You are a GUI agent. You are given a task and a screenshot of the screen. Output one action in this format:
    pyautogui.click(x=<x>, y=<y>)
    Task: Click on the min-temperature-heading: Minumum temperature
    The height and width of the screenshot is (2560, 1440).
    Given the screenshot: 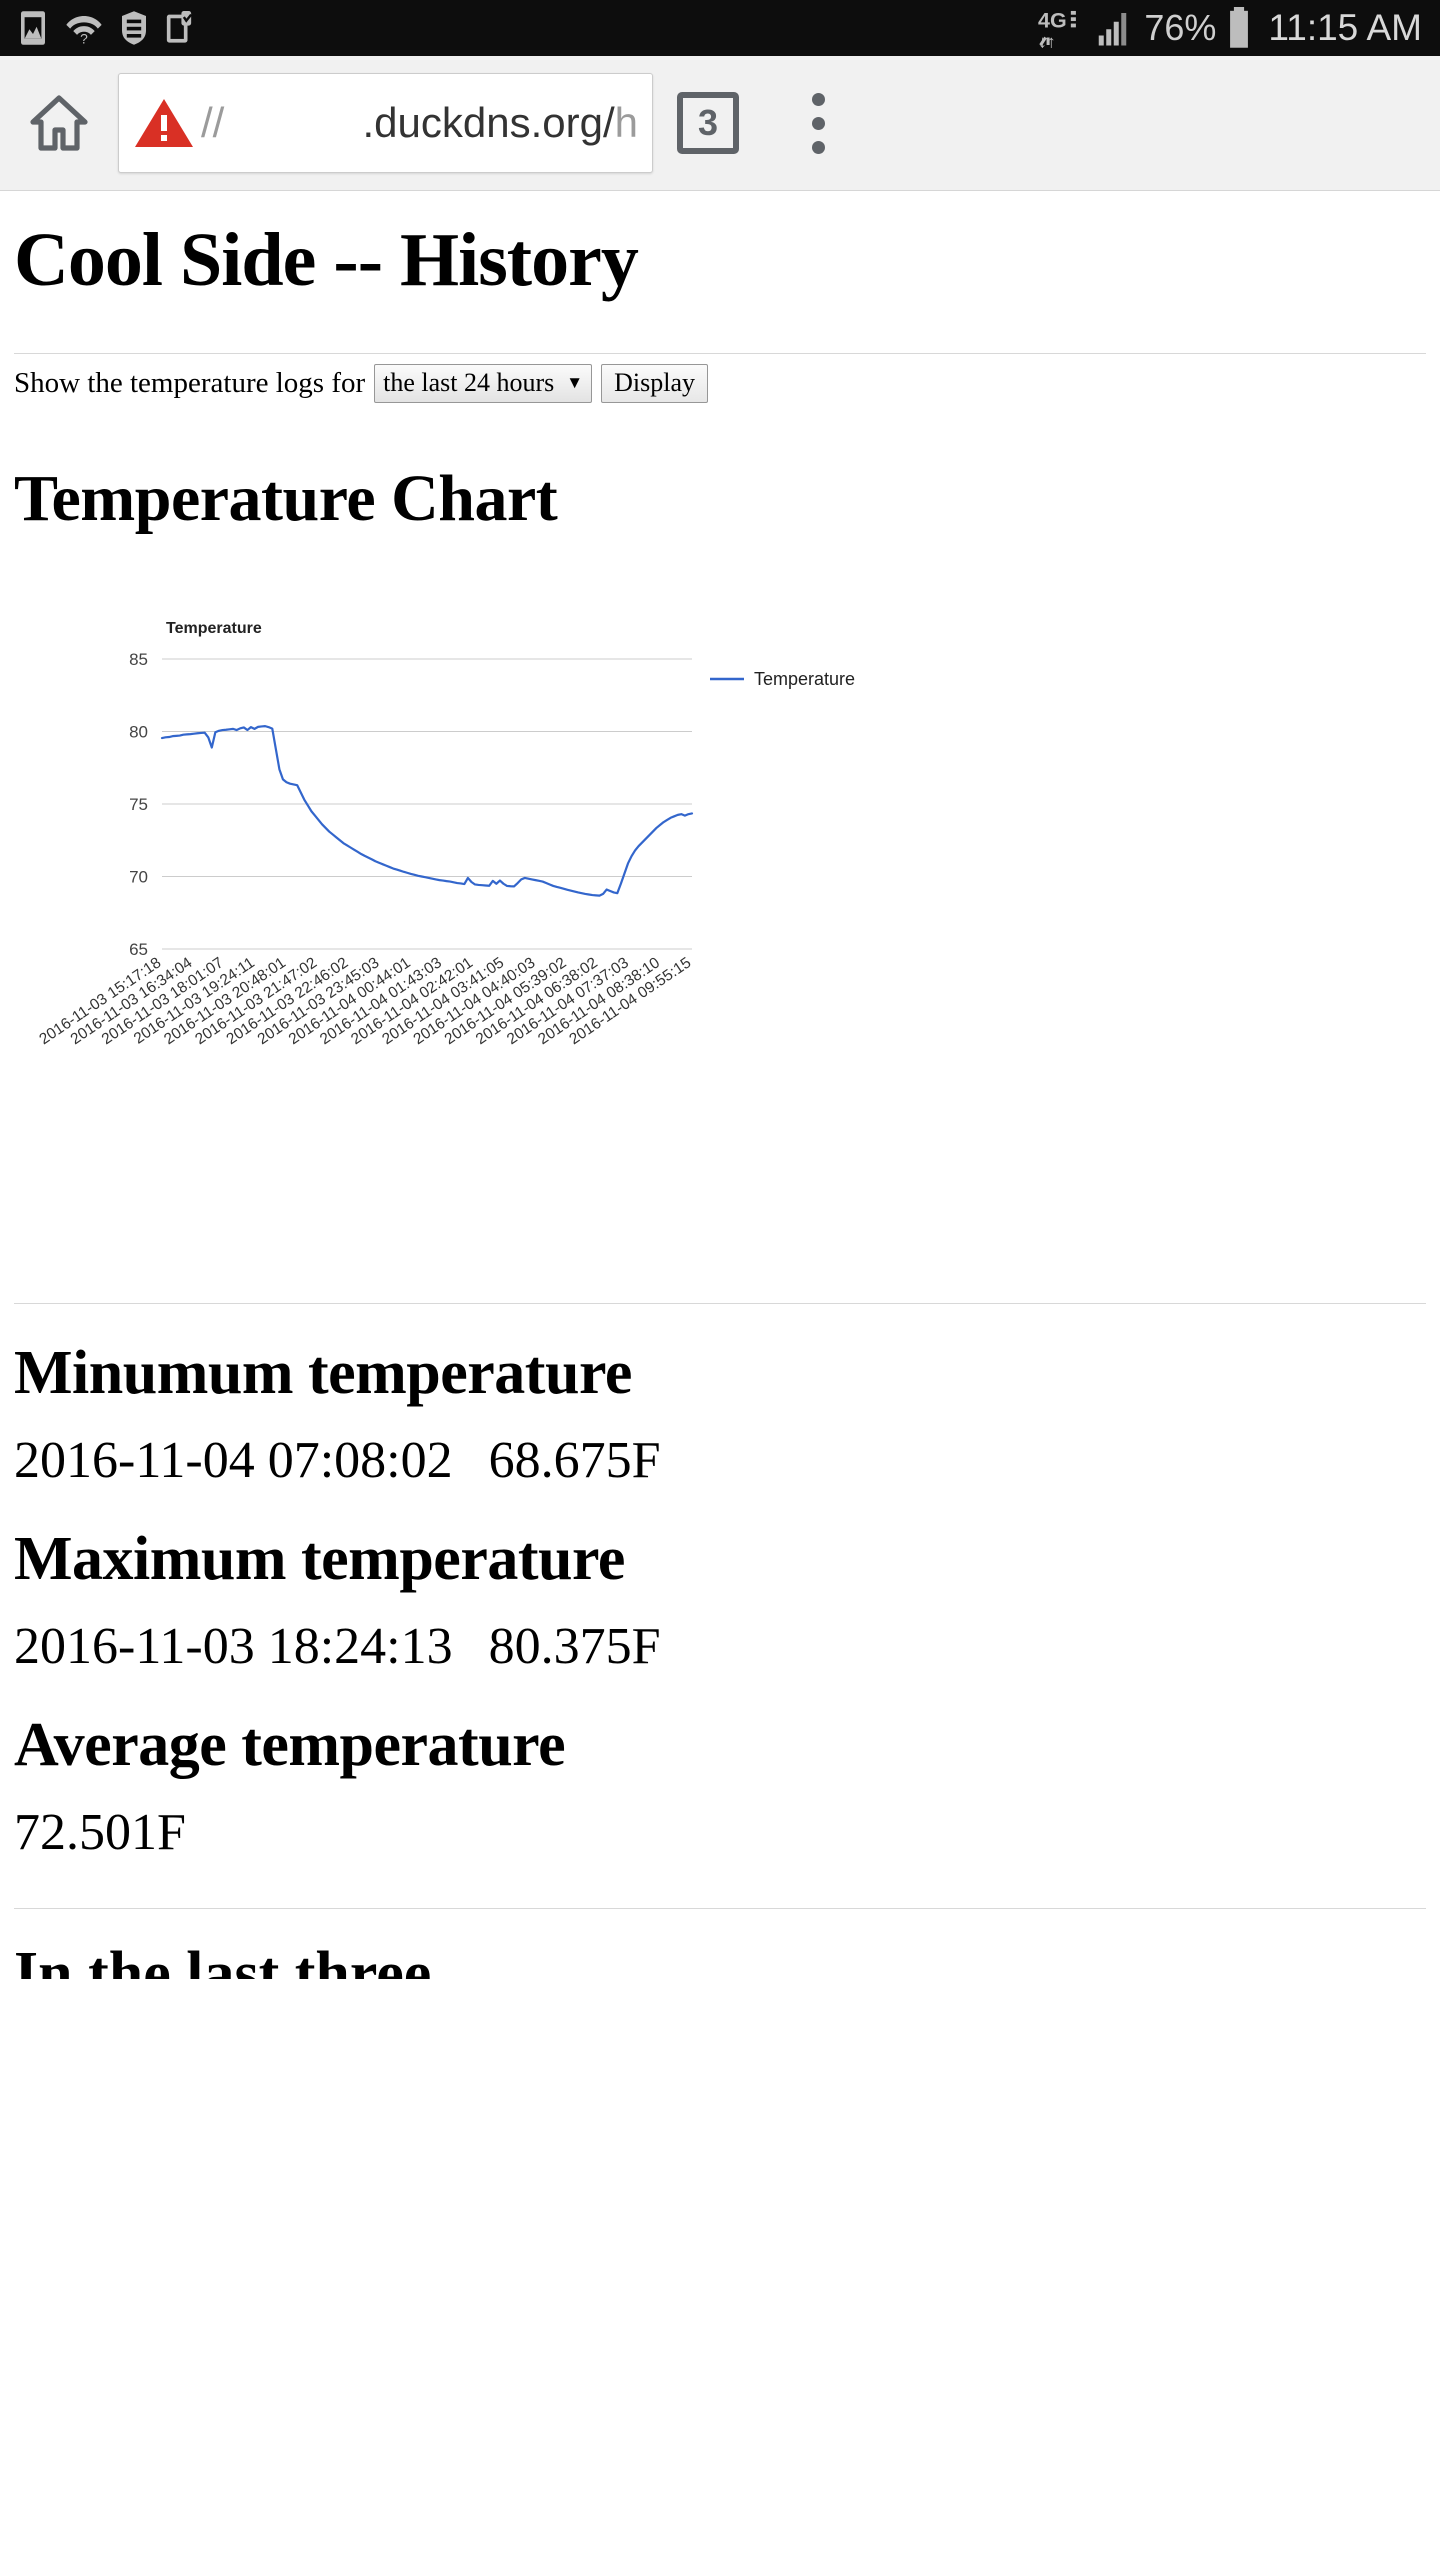 What is the action you would take?
    pyautogui.click(x=323, y=1373)
    